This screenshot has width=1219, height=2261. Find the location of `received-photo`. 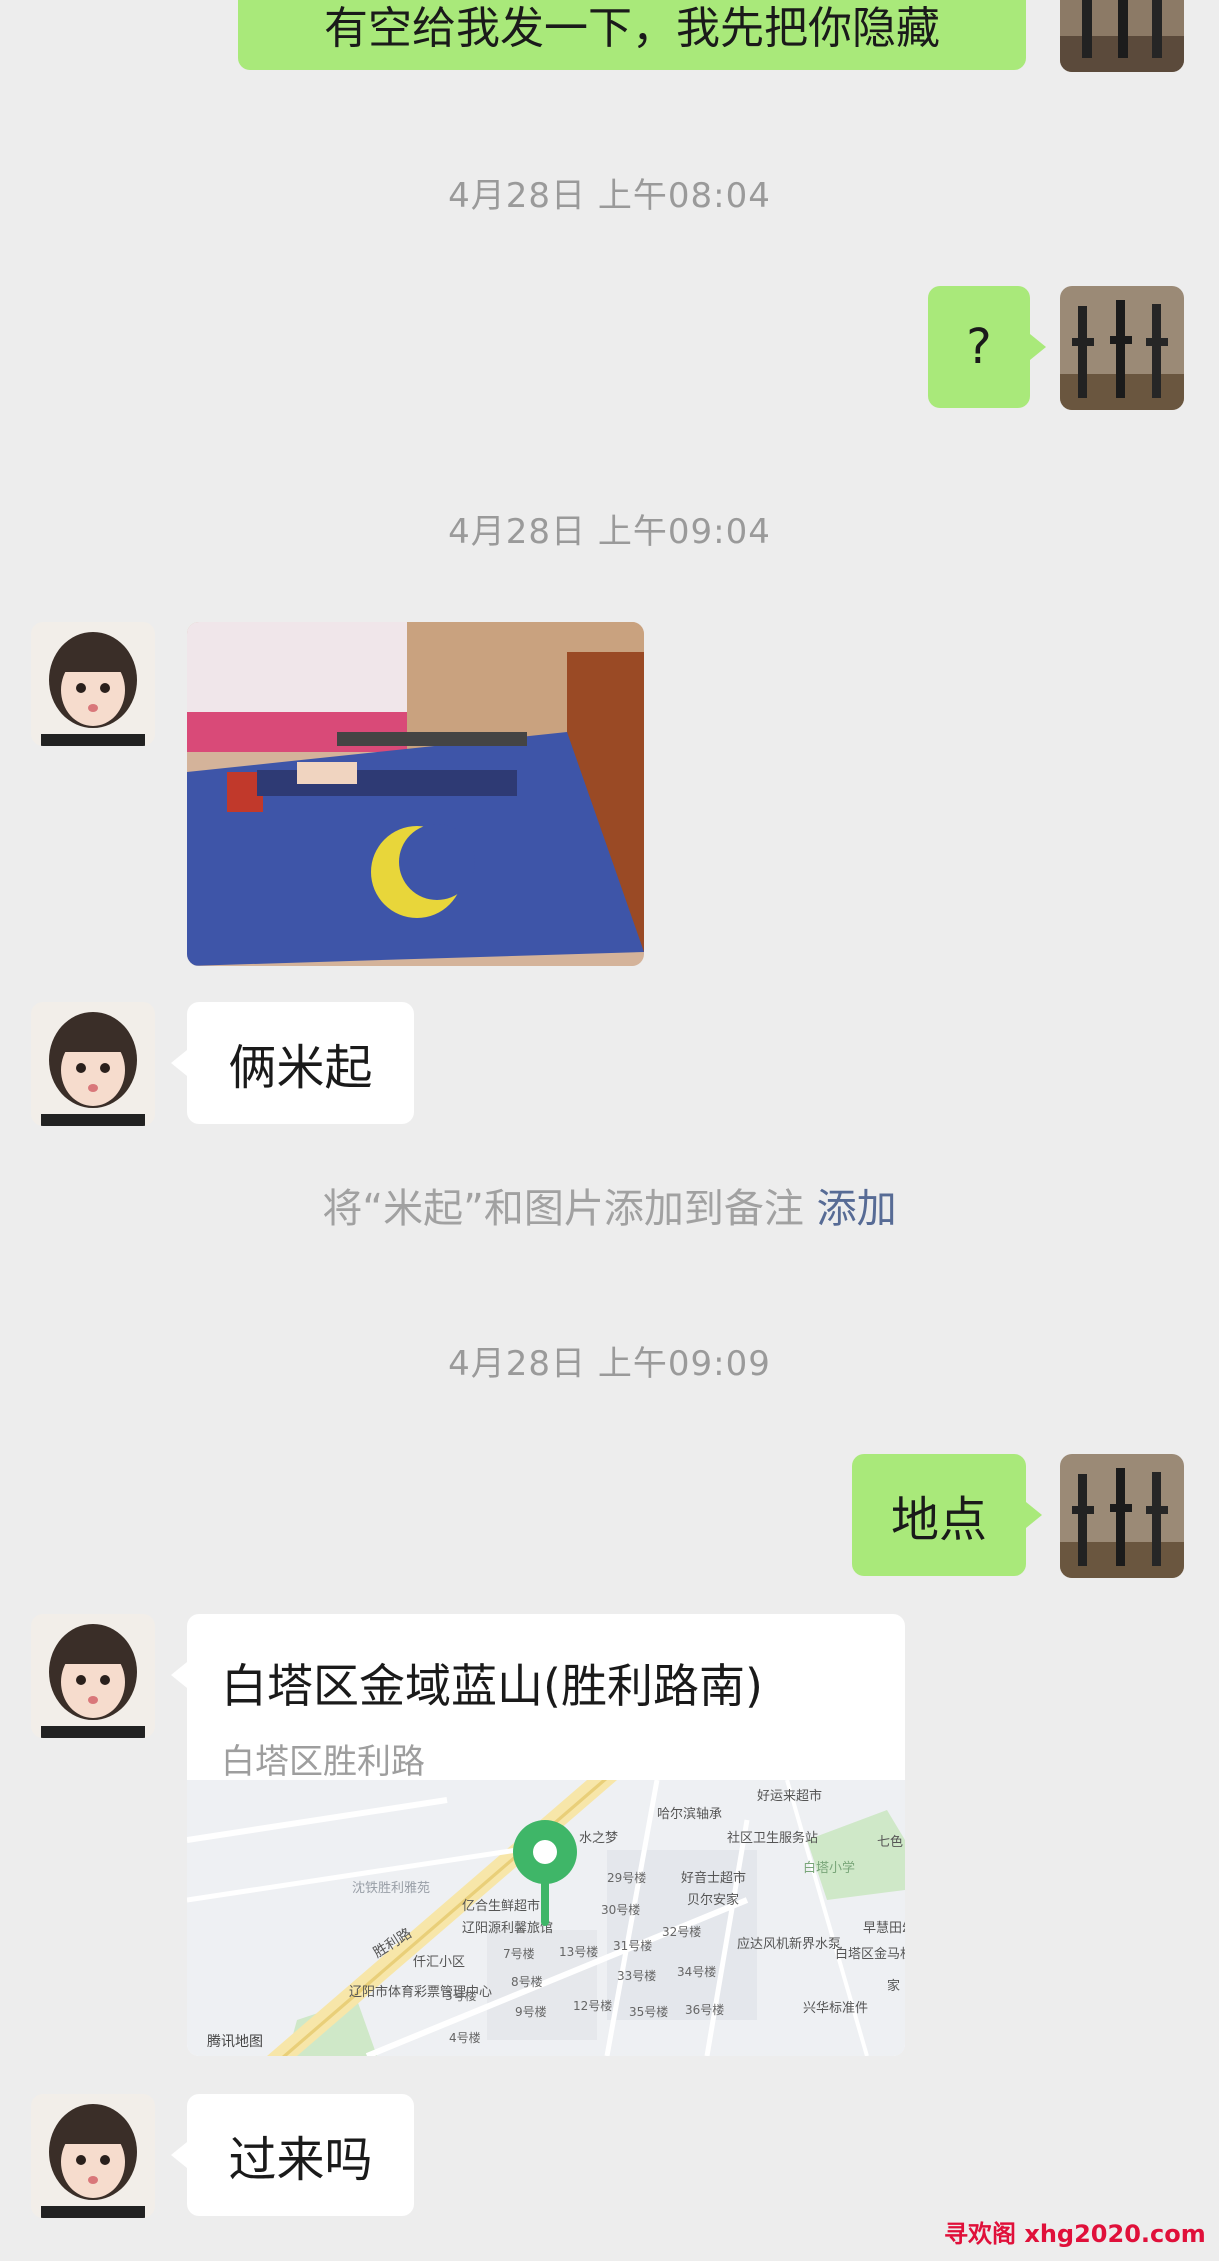

received-photo is located at coordinates (415, 794).